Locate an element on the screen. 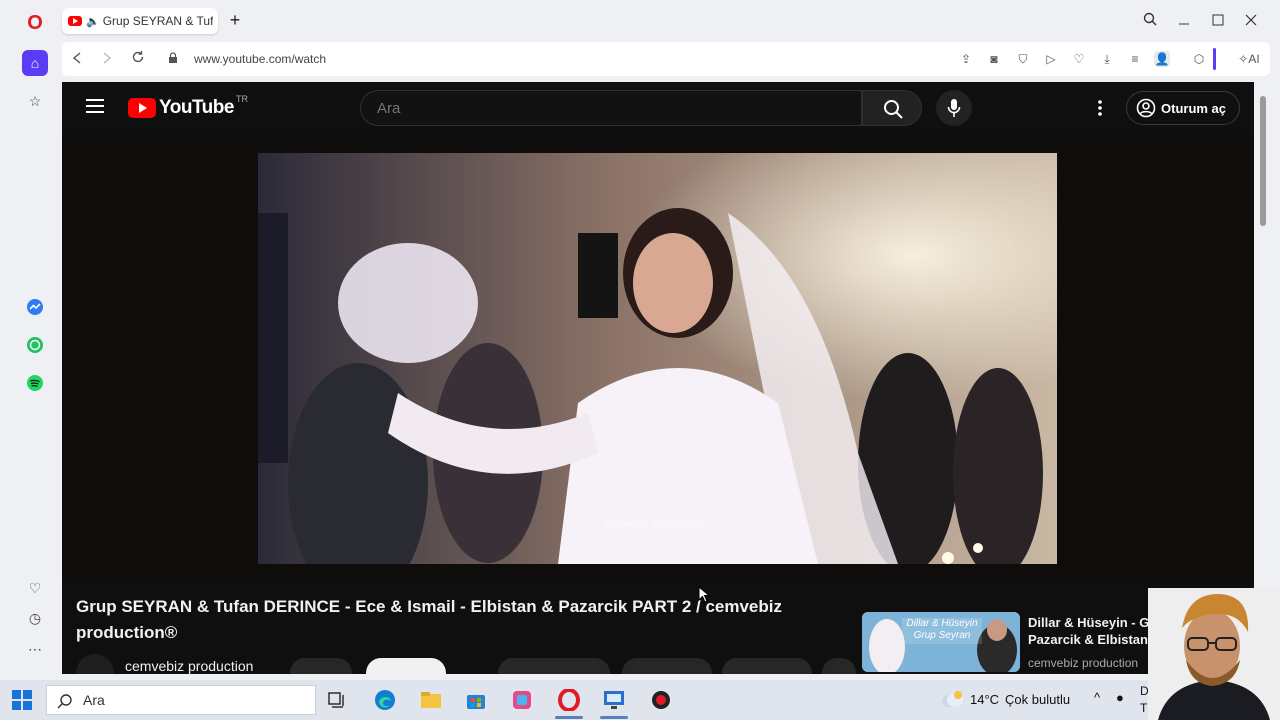  remote-desktop-icon is located at coordinates (614, 700).